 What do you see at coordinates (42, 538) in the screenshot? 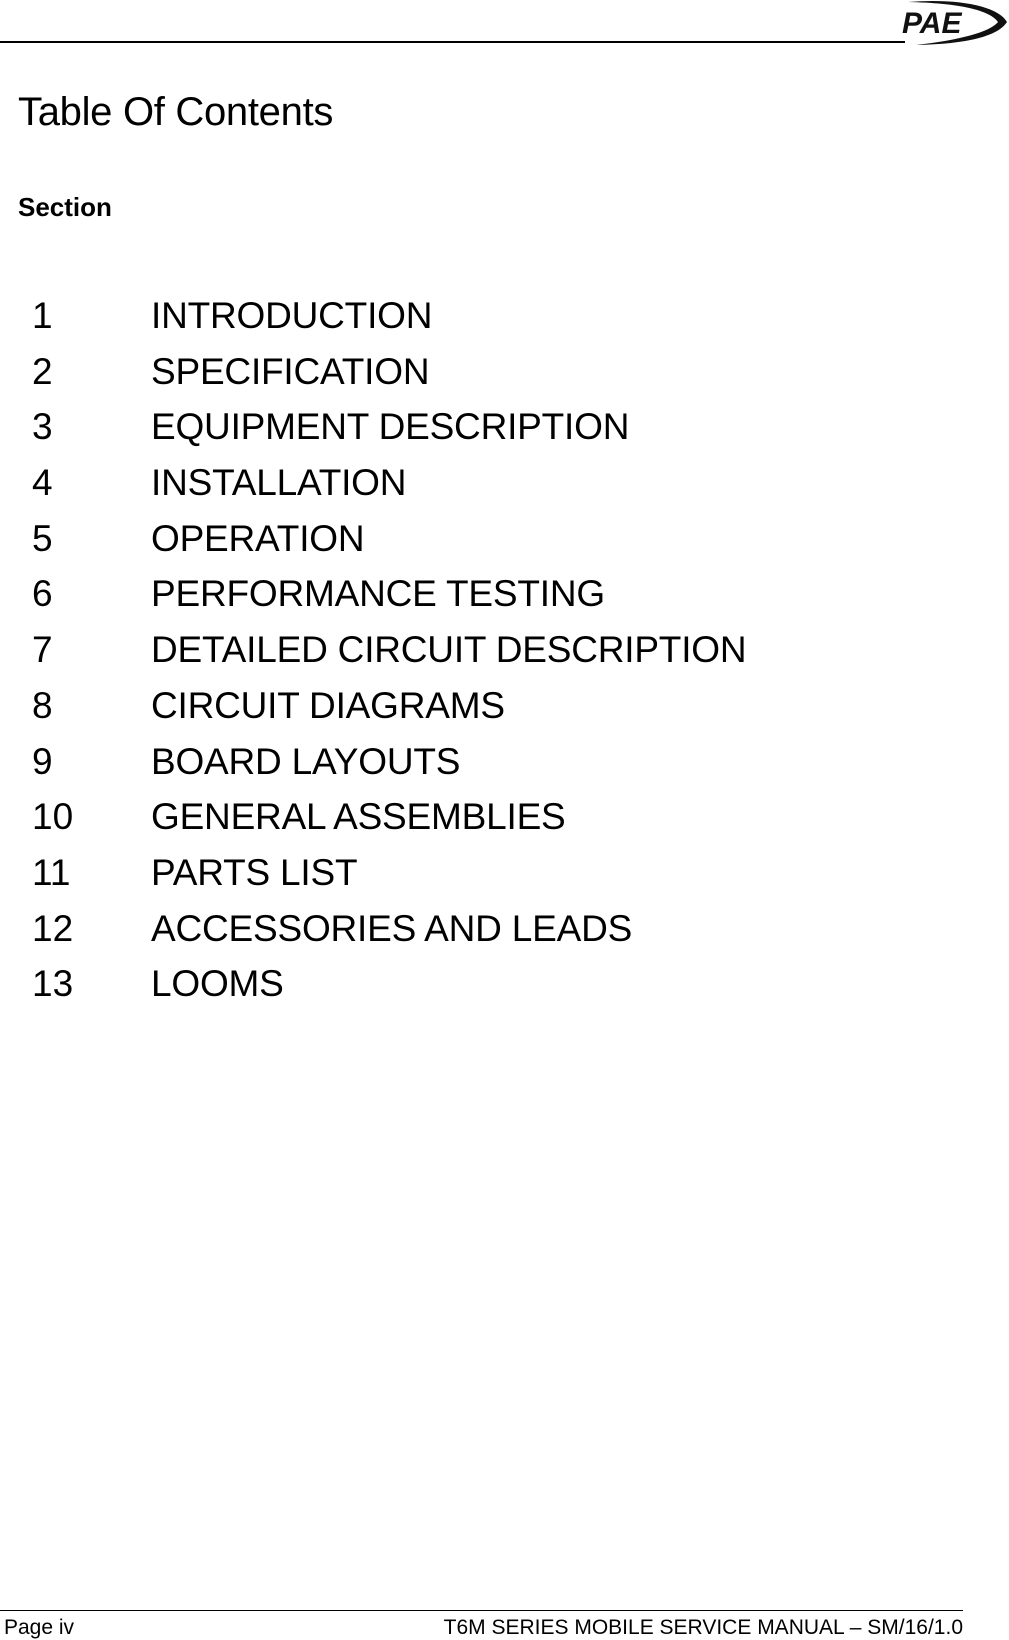
I see `toc-number: 5` at bounding box center [42, 538].